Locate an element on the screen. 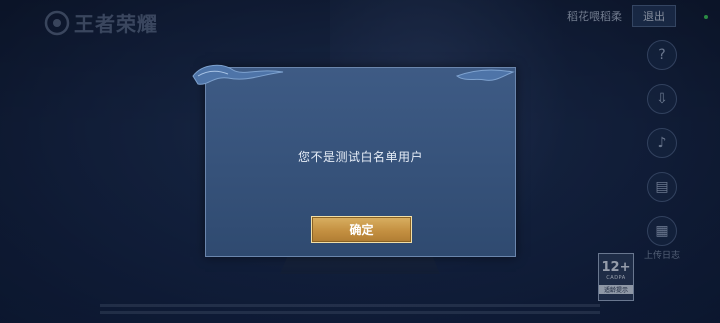 This screenshot has height=323, width=720. dialog-ornament-left is located at coordinates (238, 74).